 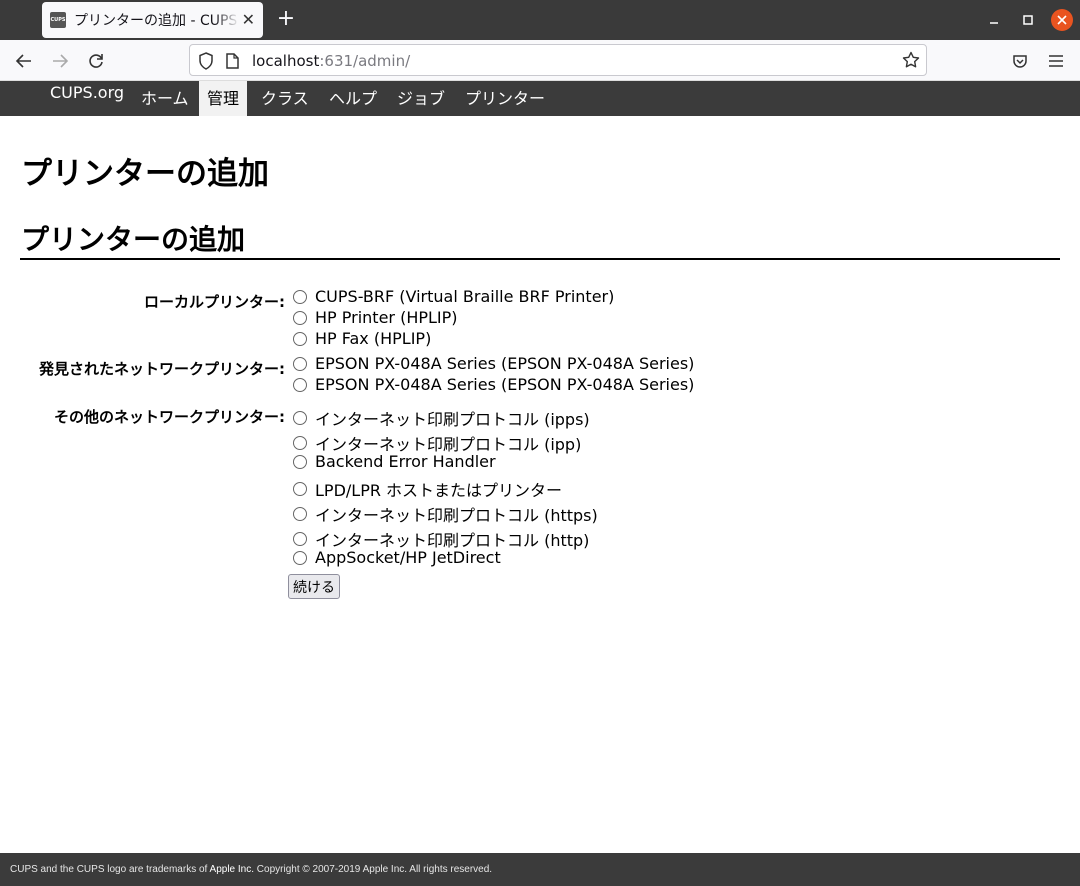 I want to click on url-host: localhost, so click(x=286, y=61).